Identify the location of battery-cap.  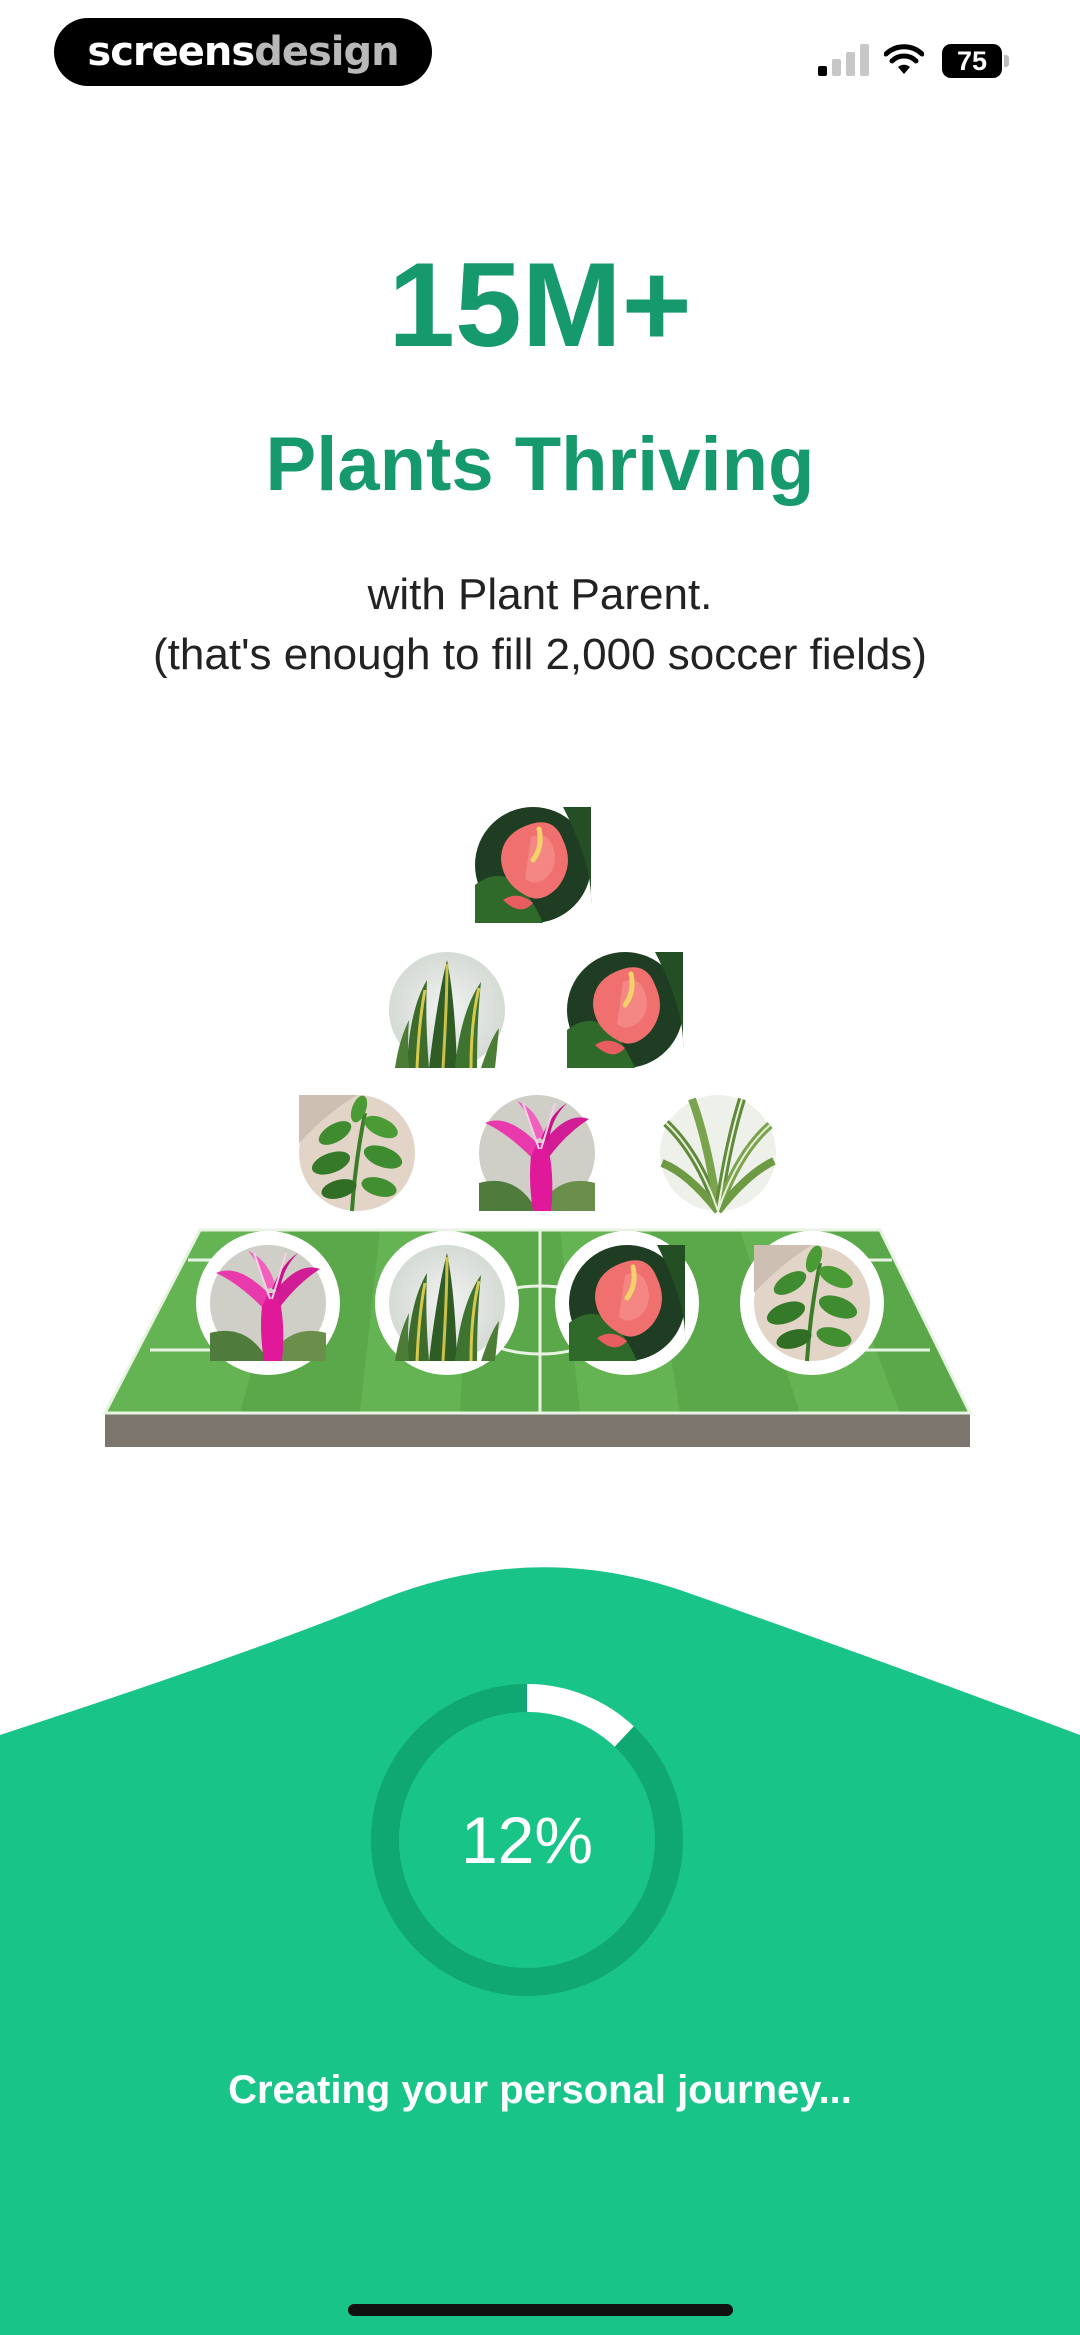
(1006, 61).